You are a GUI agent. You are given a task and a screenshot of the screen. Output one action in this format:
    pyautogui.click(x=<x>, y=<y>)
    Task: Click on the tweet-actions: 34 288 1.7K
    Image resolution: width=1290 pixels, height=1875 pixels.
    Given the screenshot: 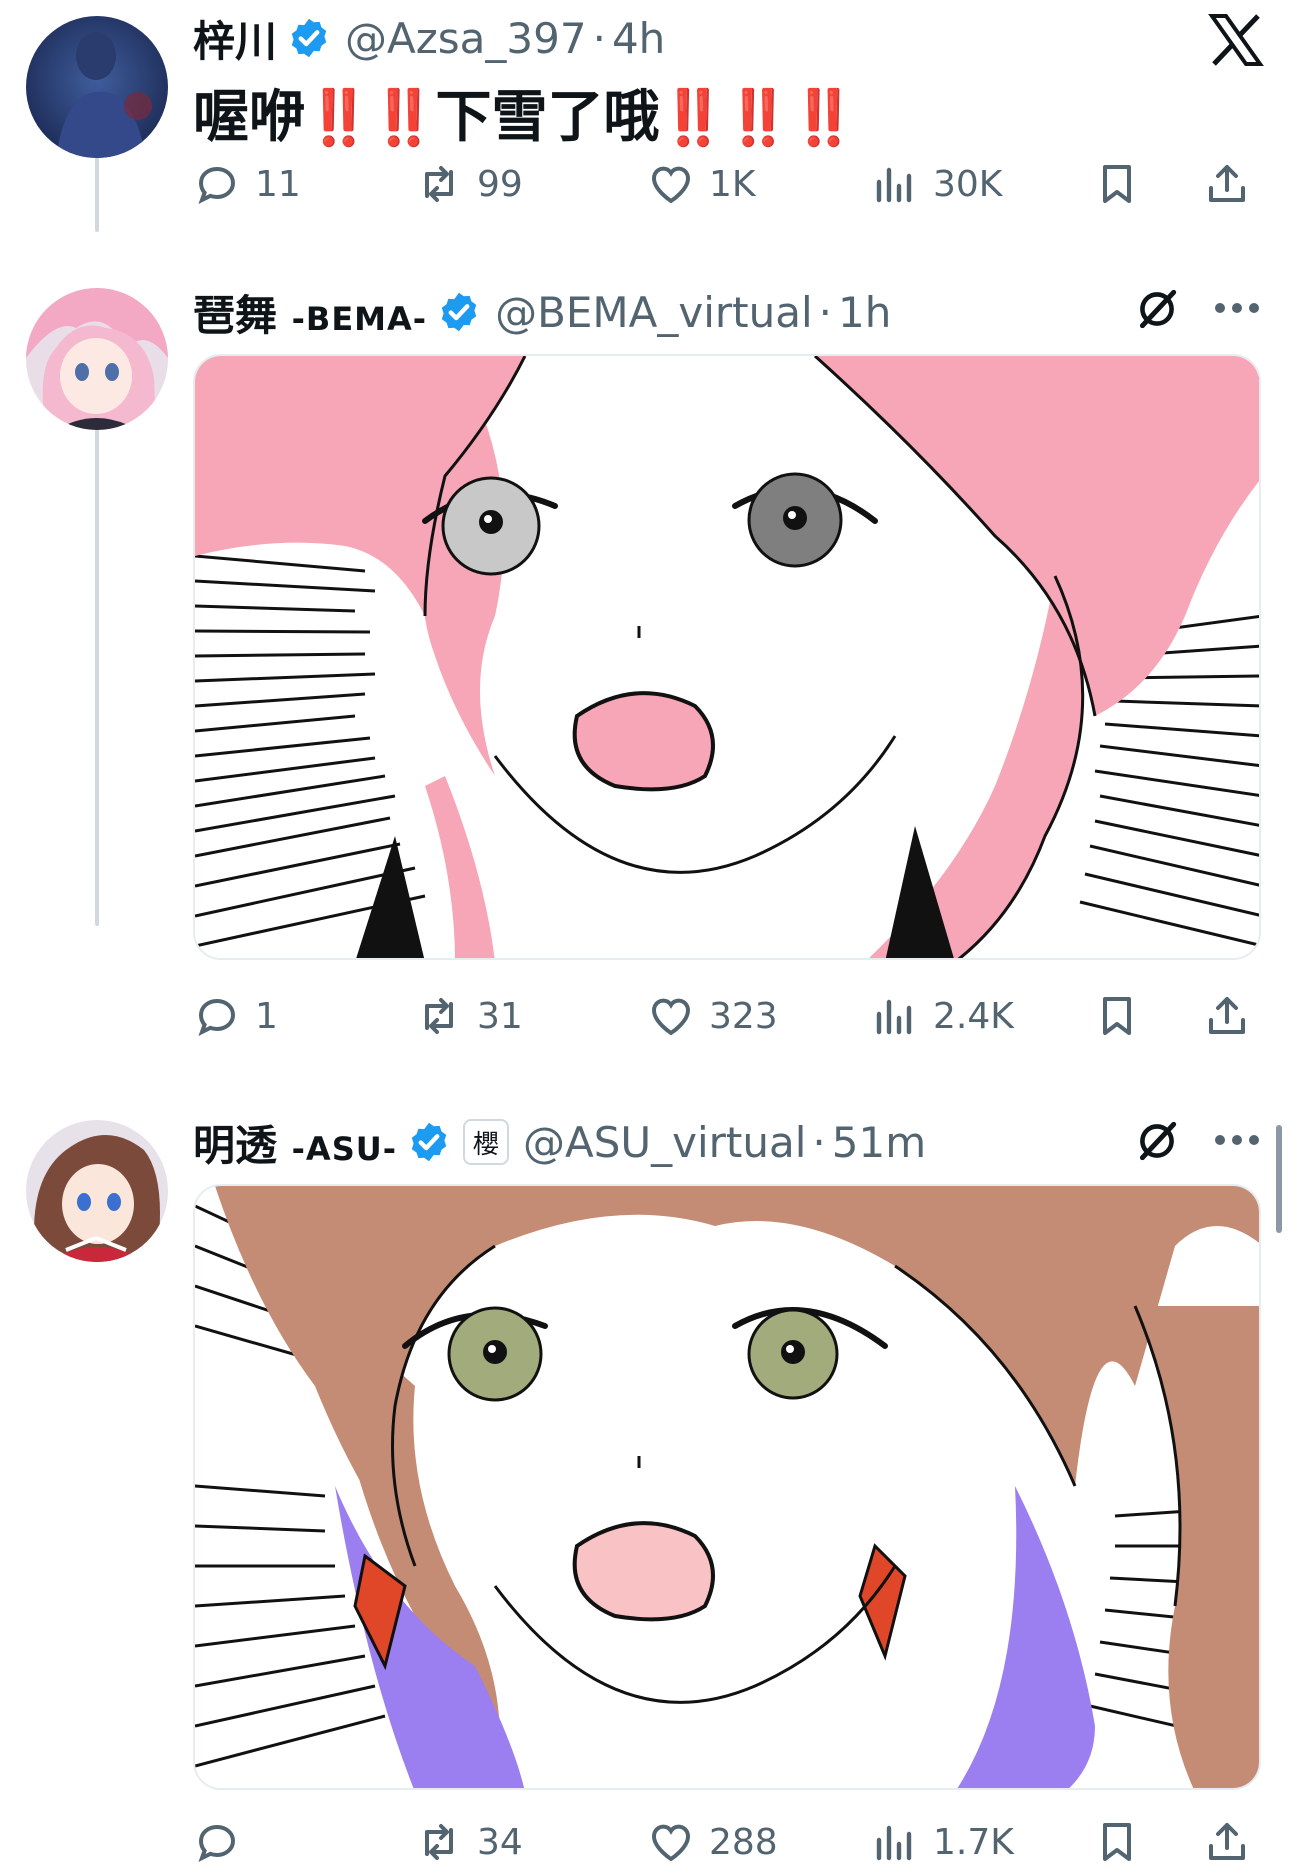 What is the action you would take?
    pyautogui.click(x=727, y=1842)
    